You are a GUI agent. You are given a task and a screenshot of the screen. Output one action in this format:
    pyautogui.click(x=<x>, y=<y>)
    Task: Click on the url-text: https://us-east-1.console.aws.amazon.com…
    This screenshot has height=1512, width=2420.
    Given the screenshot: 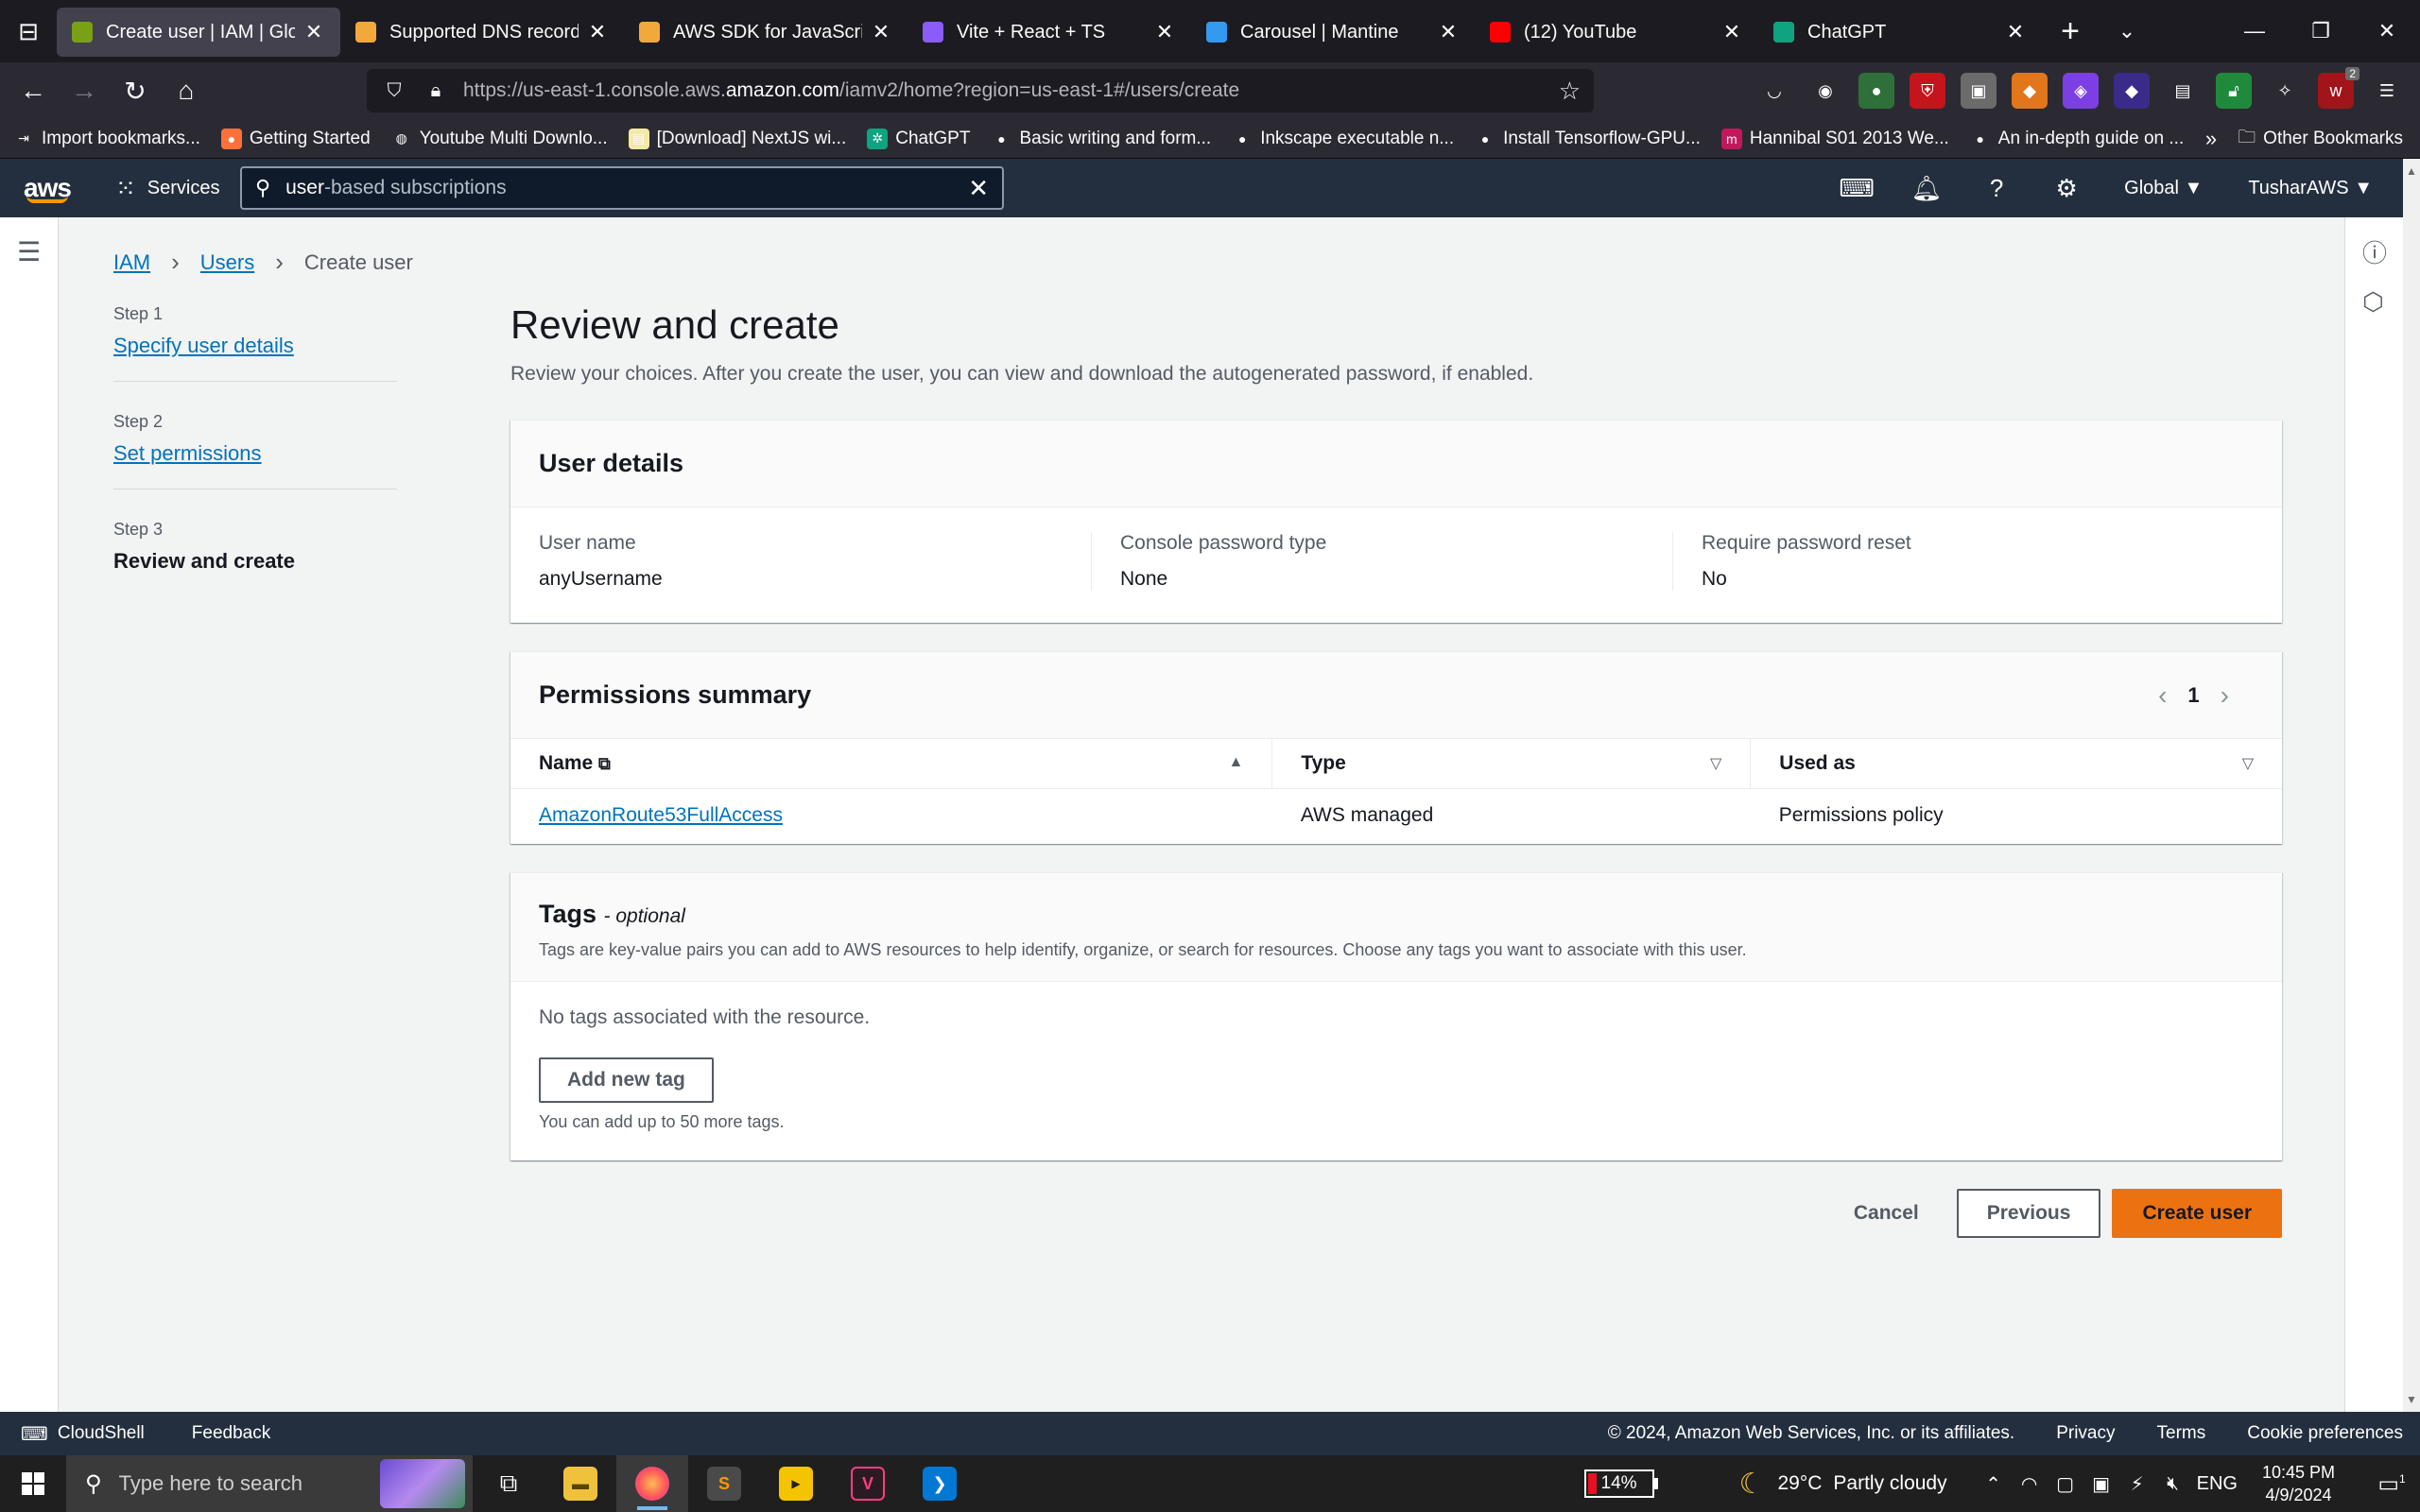 What is the action you would take?
    pyautogui.click(x=1011, y=90)
    